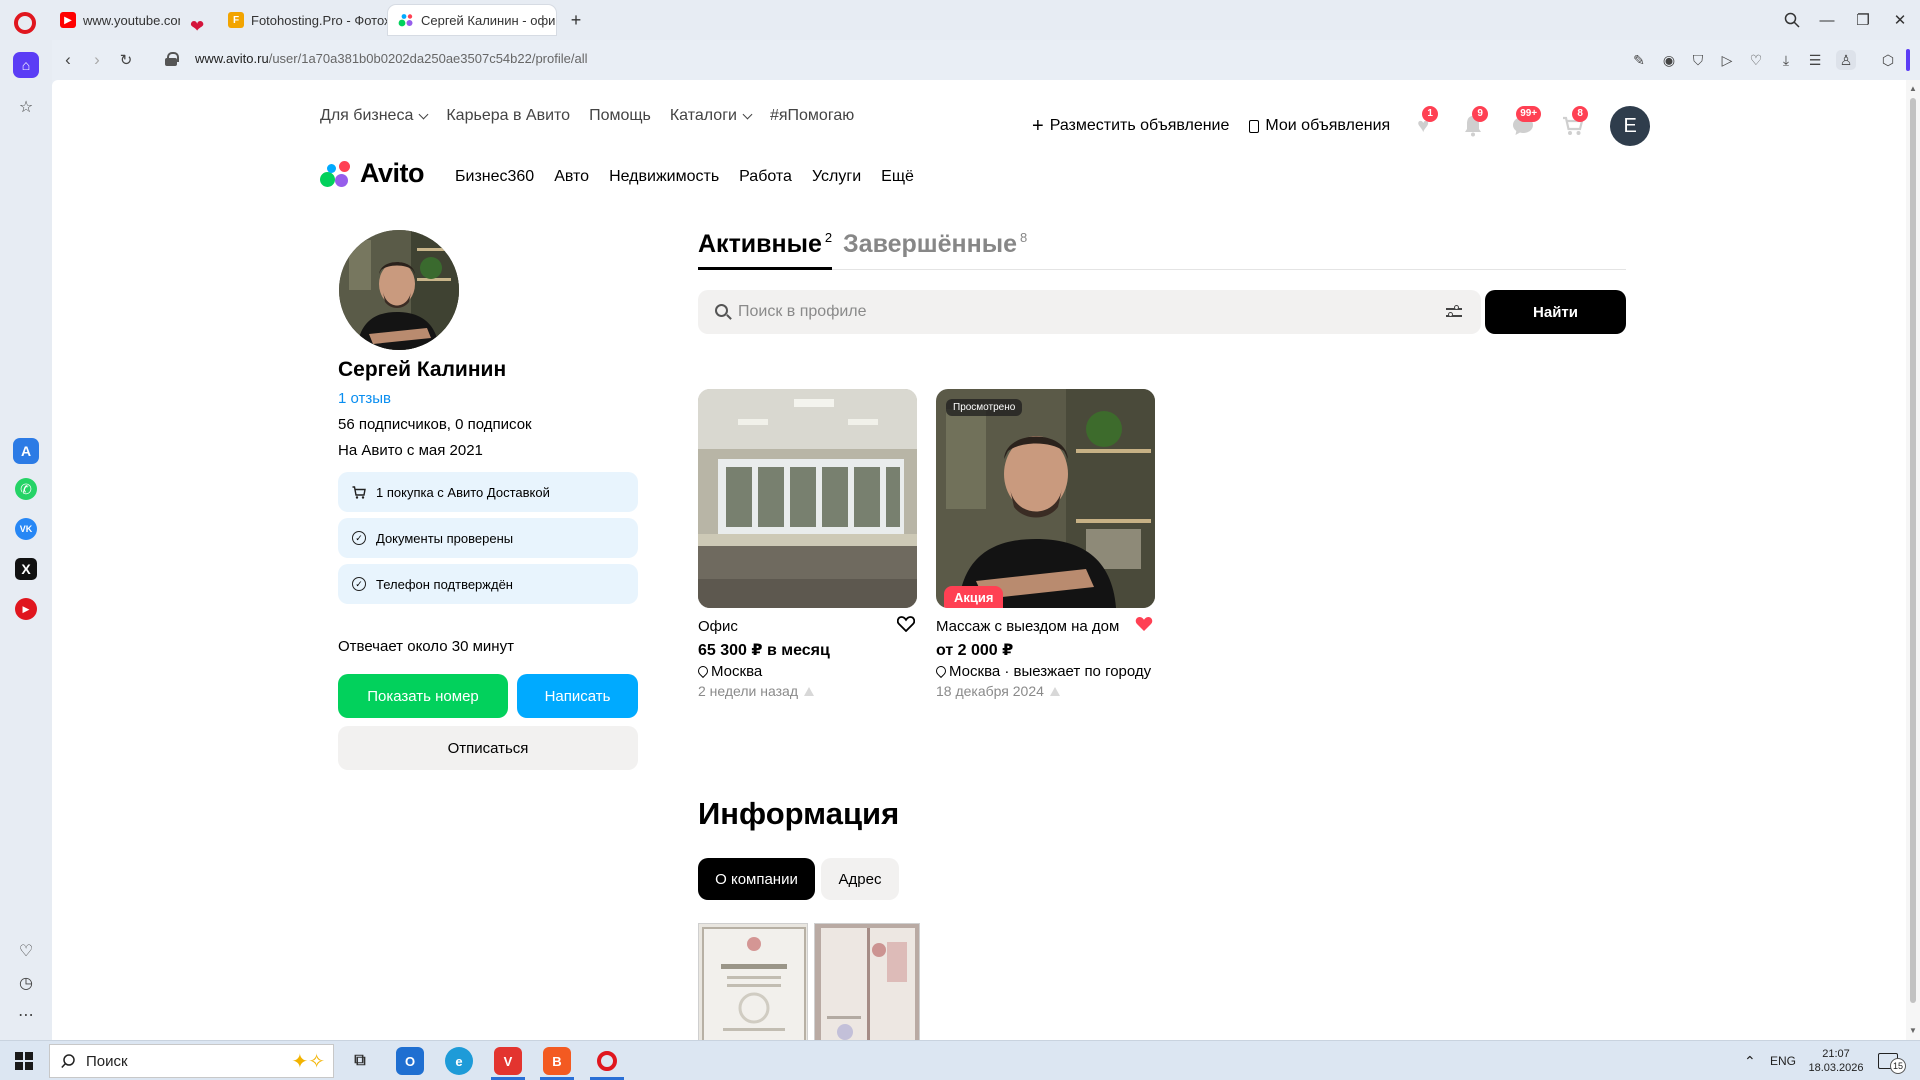 The image size is (1920, 1080). What do you see at coordinates (1863, 20) in the screenshot?
I see `restore-icon: ❐` at bounding box center [1863, 20].